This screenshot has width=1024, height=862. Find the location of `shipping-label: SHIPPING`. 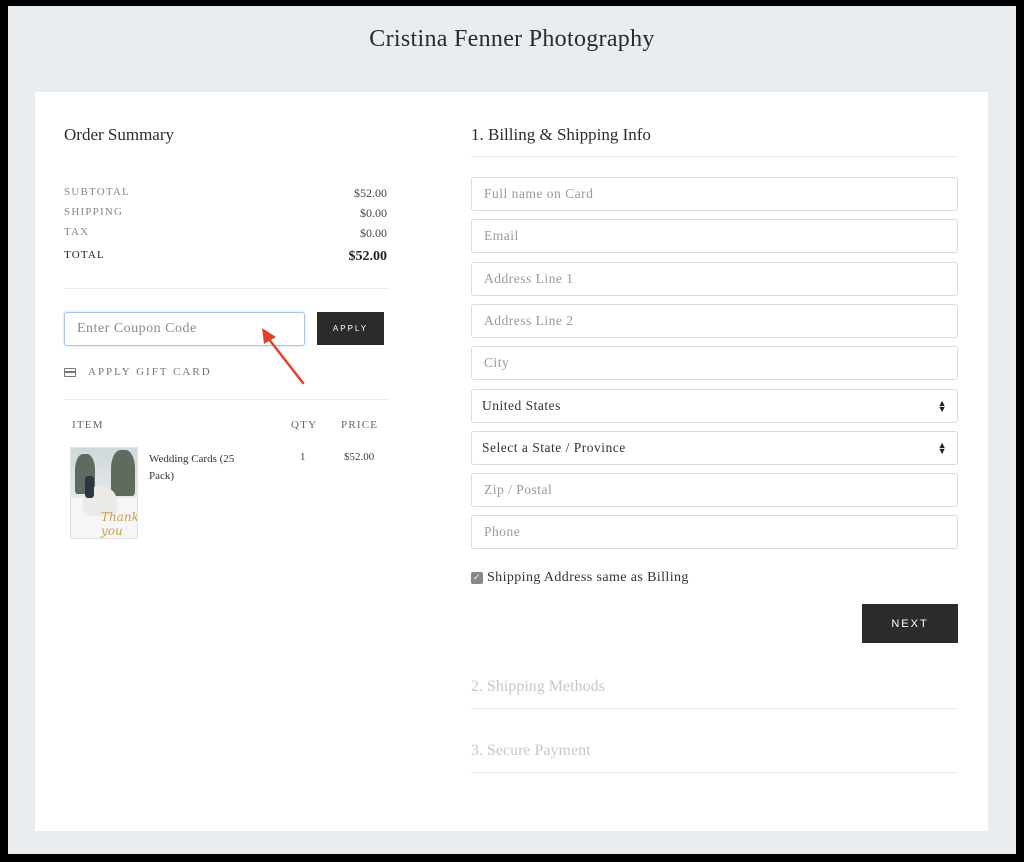

shipping-label: SHIPPING is located at coordinates (94, 212).